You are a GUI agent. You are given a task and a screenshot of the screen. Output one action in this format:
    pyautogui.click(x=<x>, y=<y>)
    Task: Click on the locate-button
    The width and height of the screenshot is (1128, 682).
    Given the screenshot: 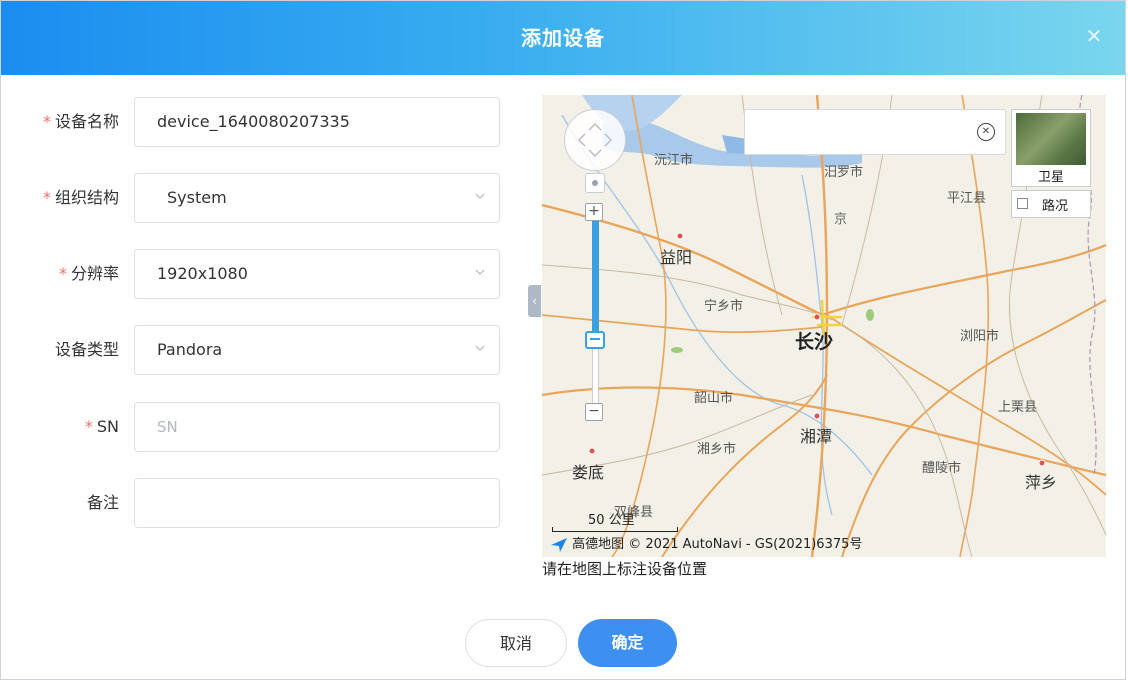 What is the action you would take?
    pyautogui.click(x=595, y=183)
    